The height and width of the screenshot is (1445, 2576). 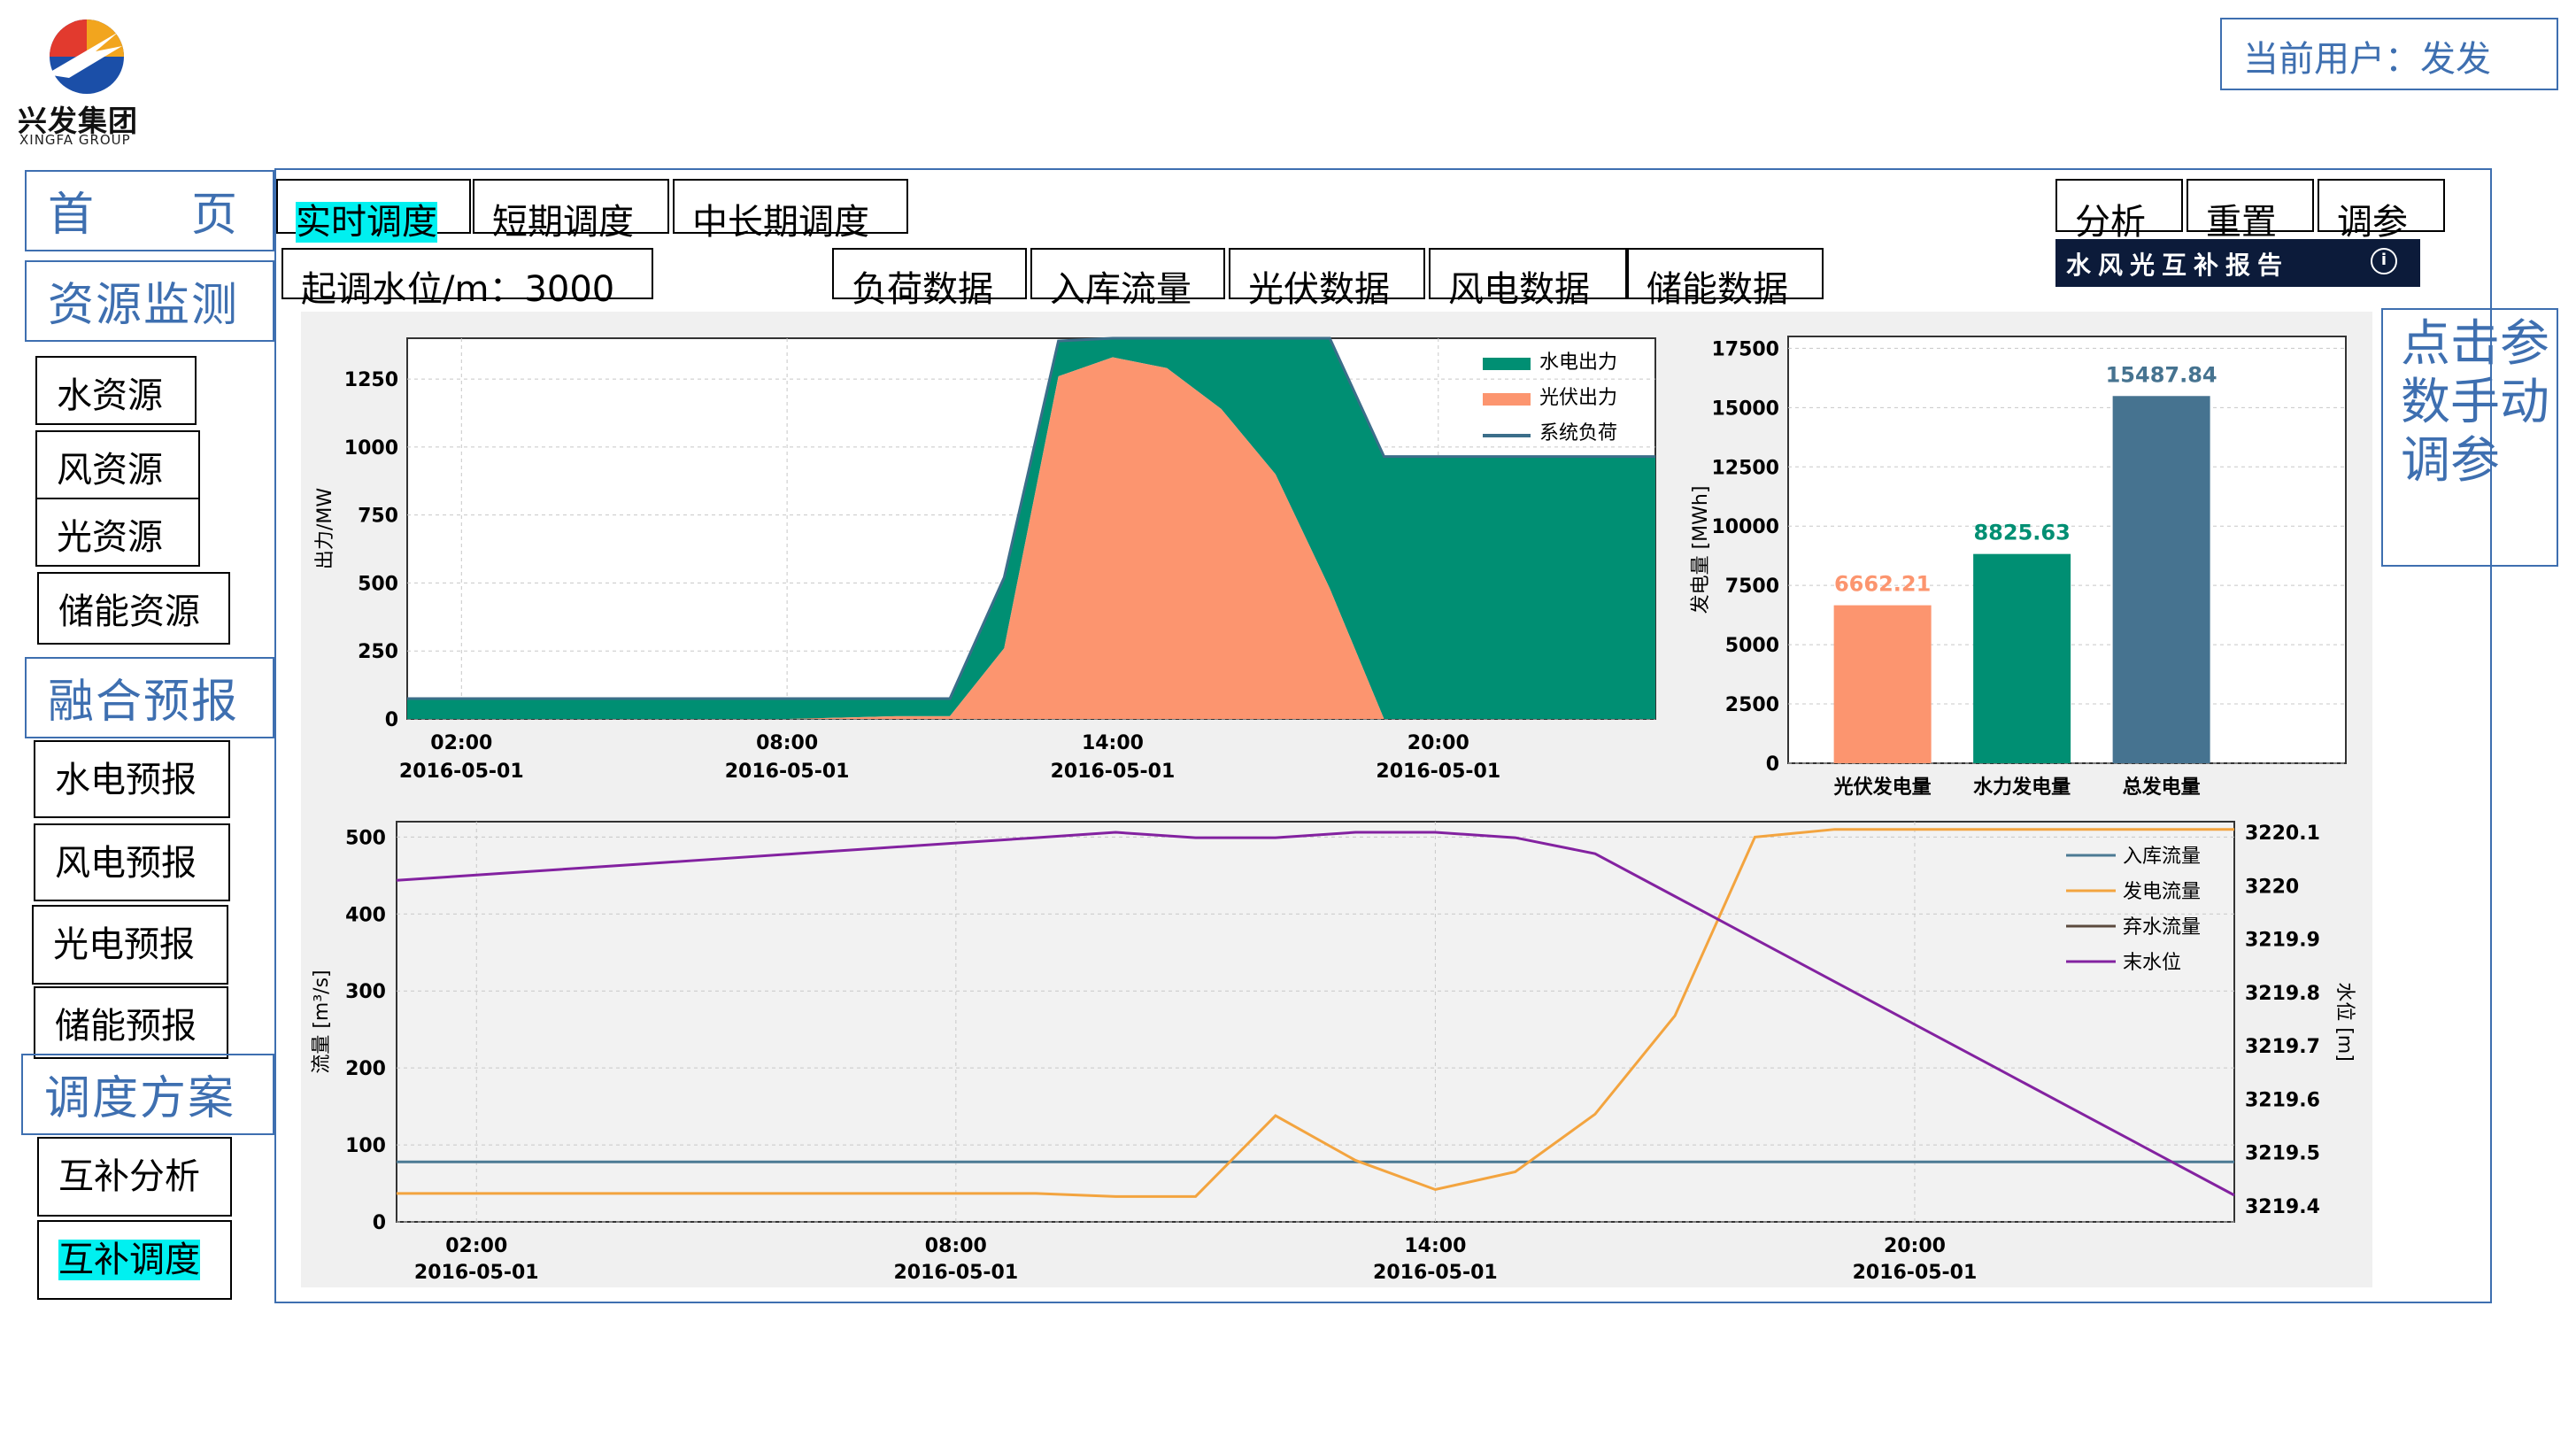 What do you see at coordinates (790, 211) in the screenshot?
I see `tab-mid-long-term-dispatch: 中长期调度` at bounding box center [790, 211].